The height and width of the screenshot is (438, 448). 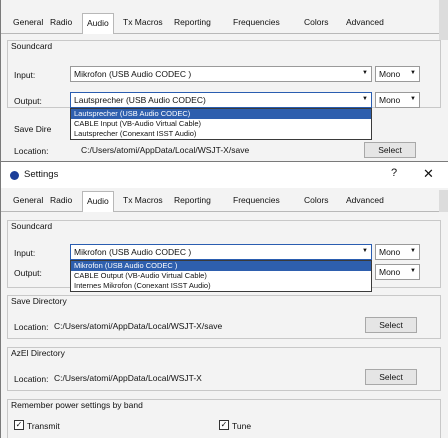 I want to click on azel-path-value: C:/Users/atomi/AppData/Local/WSJT-X, so click(x=128, y=378).